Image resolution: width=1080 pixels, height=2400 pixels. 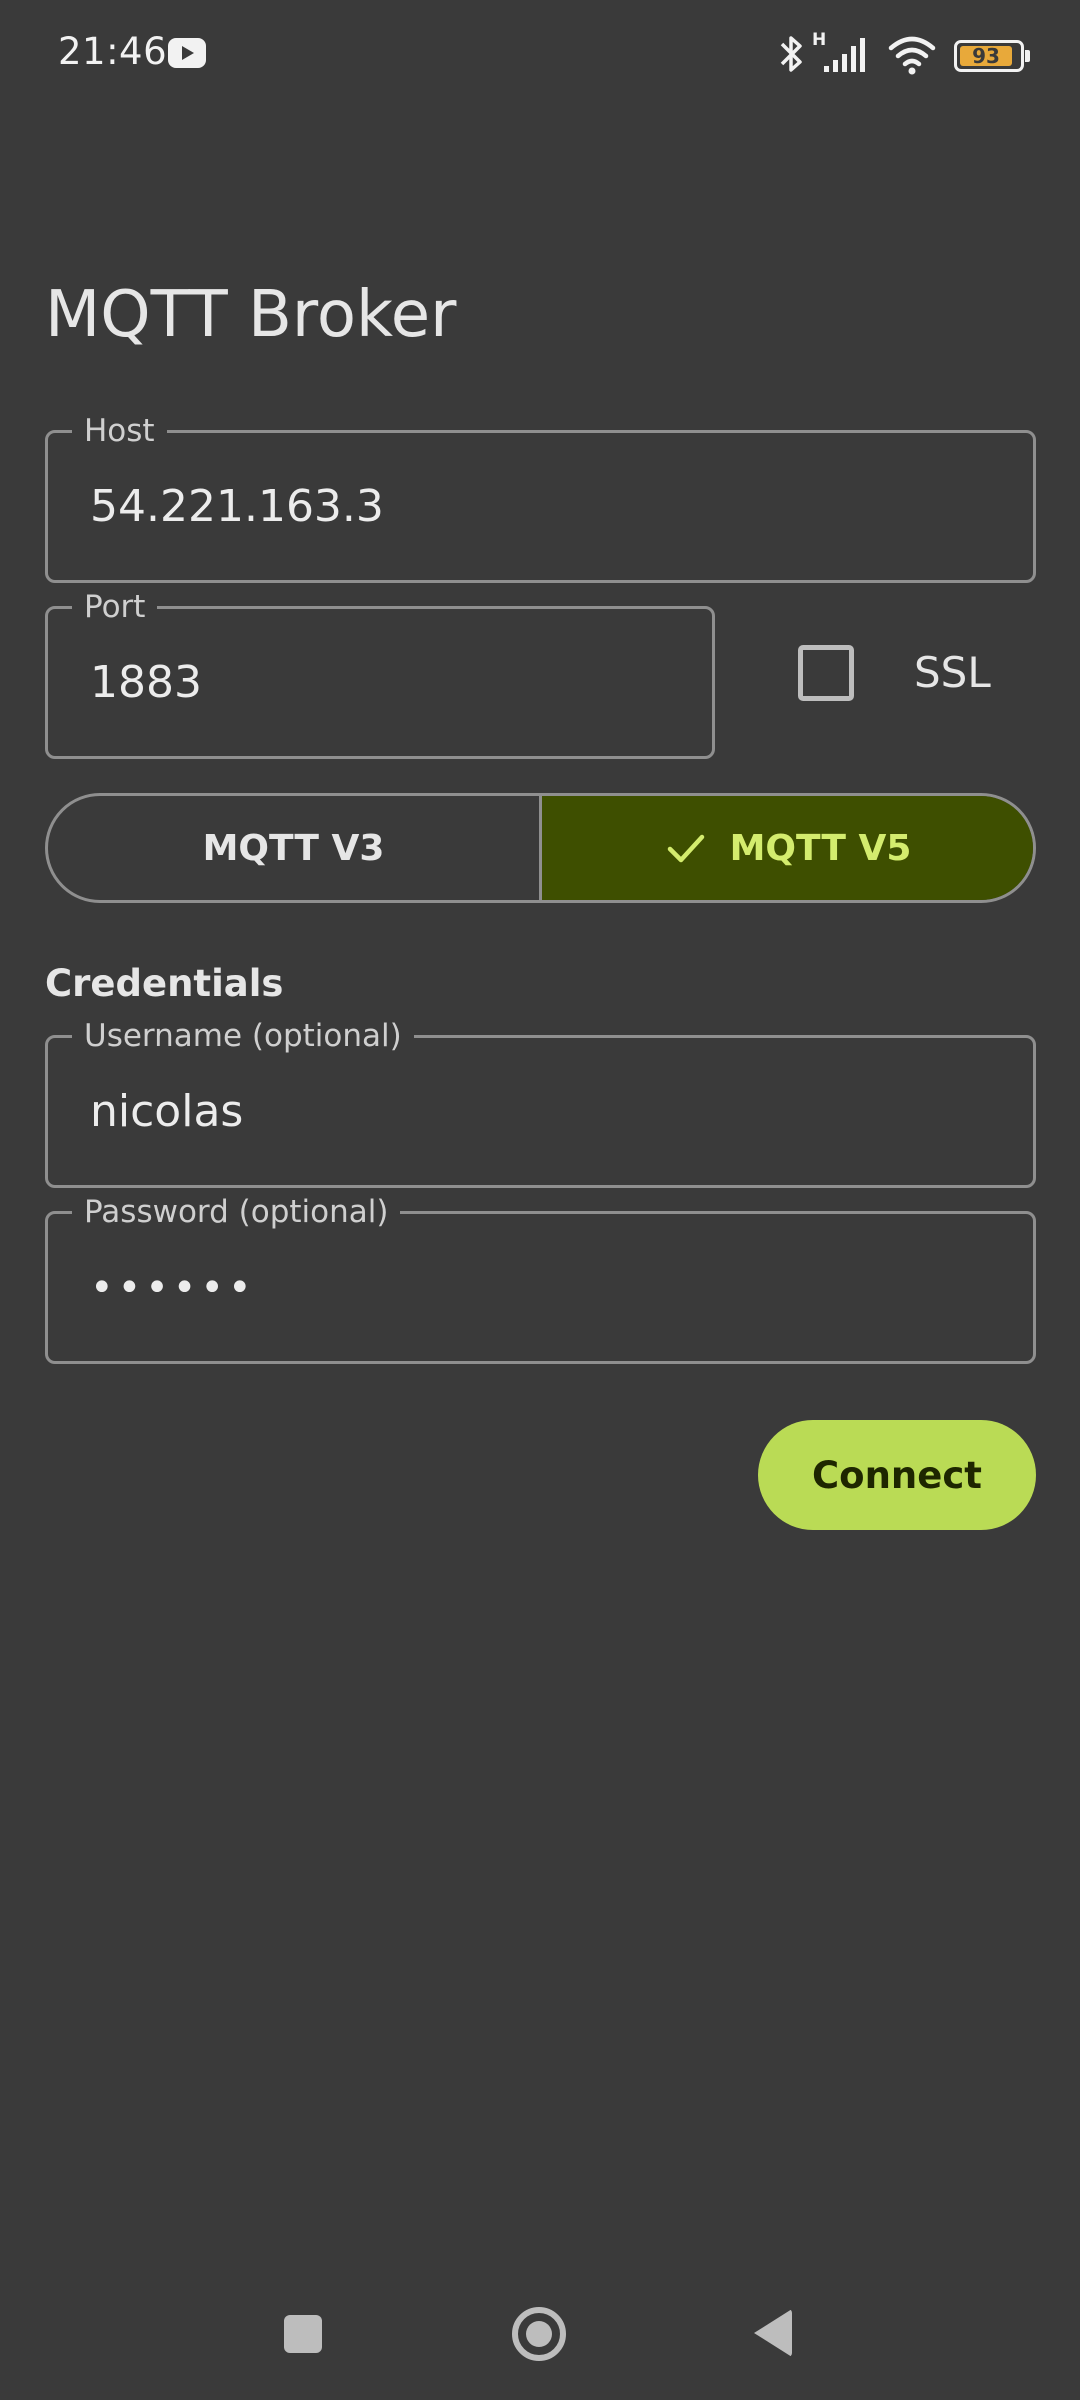 I want to click on battery-level: 93, so click(x=986, y=56).